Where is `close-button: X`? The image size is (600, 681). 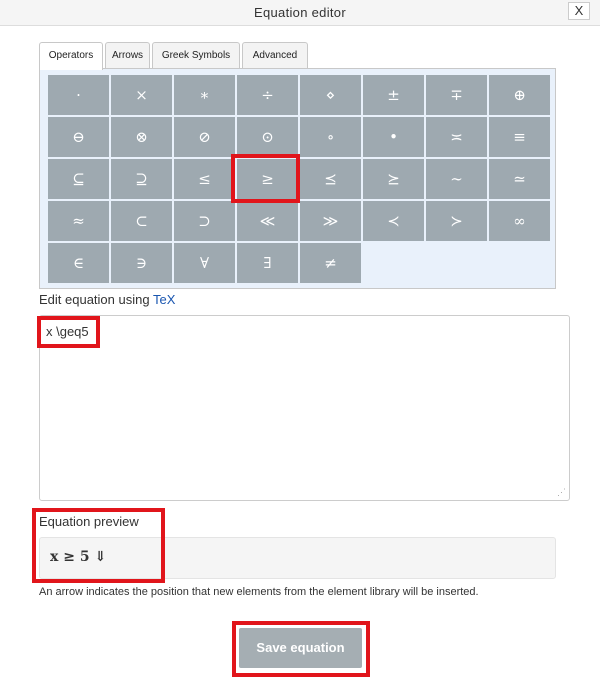
close-button: X is located at coordinates (579, 11).